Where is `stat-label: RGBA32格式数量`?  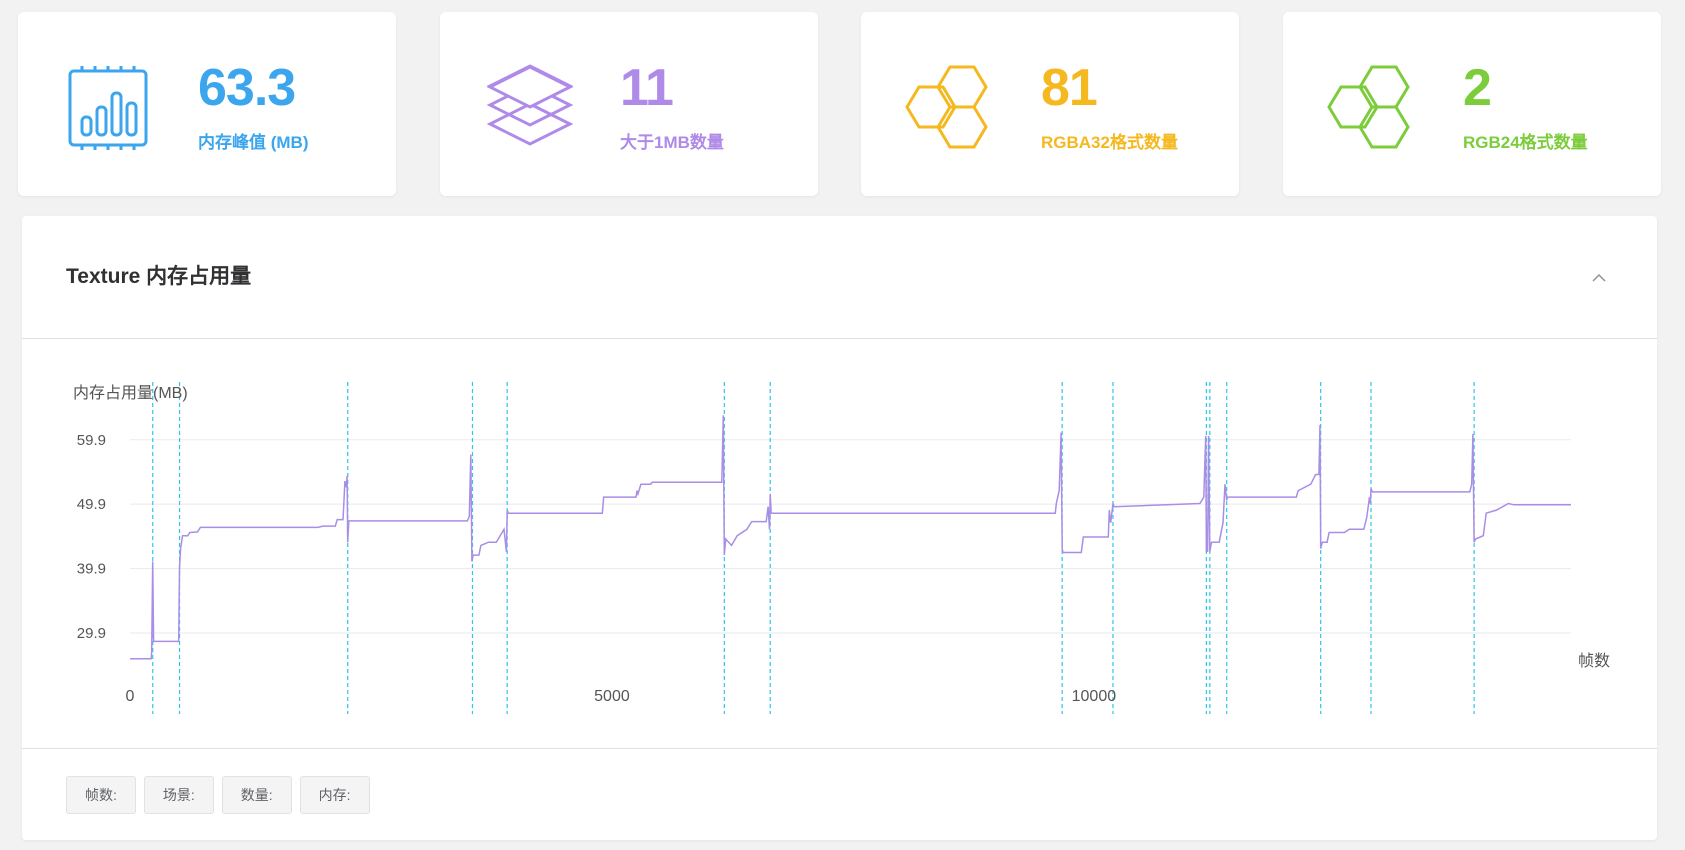 stat-label: RGBA32格式数量 is located at coordinates (1109, 142).